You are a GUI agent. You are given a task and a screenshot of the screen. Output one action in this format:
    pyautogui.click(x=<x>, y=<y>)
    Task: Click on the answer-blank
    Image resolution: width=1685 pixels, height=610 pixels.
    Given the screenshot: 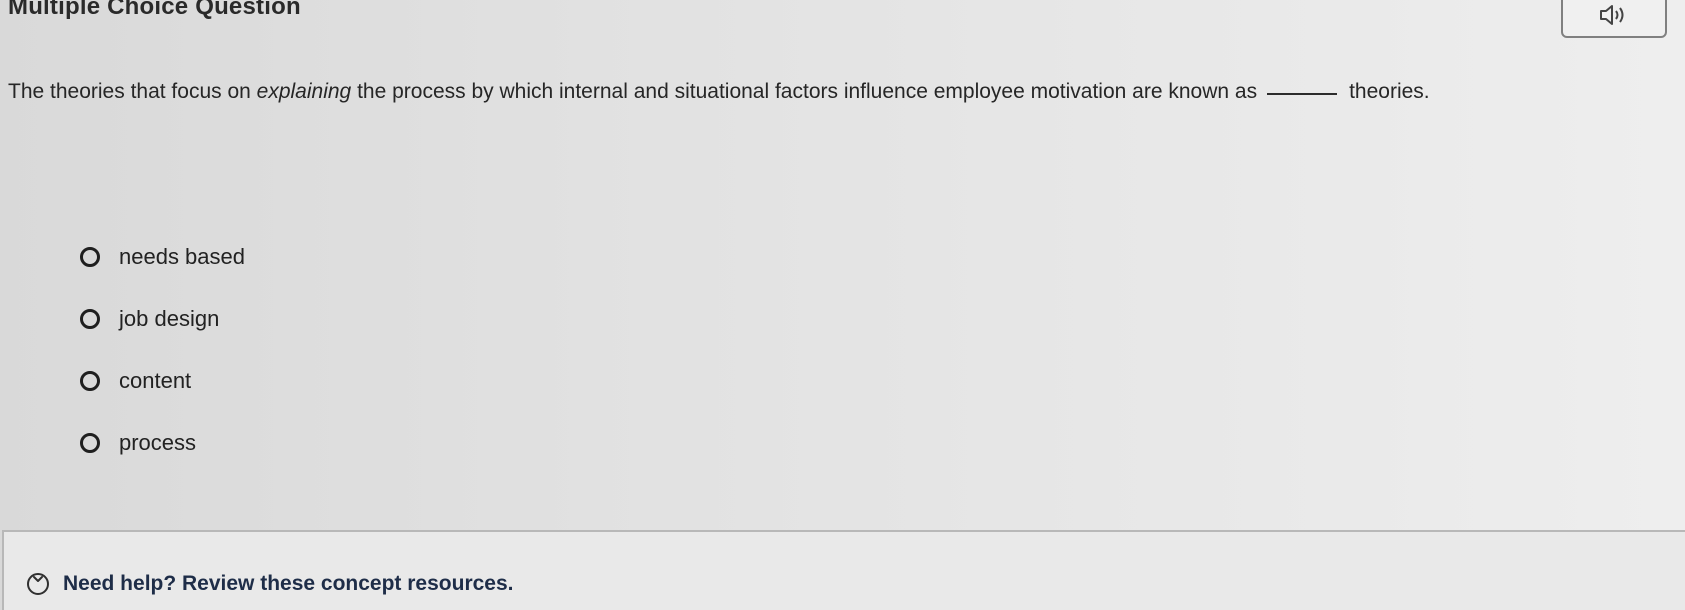 What is the action you would take?
    pyautogui.click(x=1302, y=94)
    